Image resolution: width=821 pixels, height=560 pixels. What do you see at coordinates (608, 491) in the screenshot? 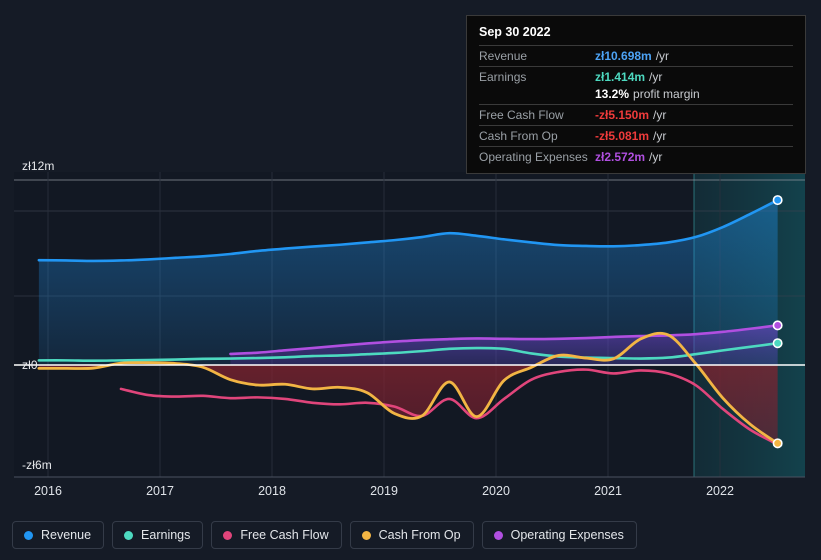
I see `x-axis-tick-label: 2021` at bounding box center [608, 491].